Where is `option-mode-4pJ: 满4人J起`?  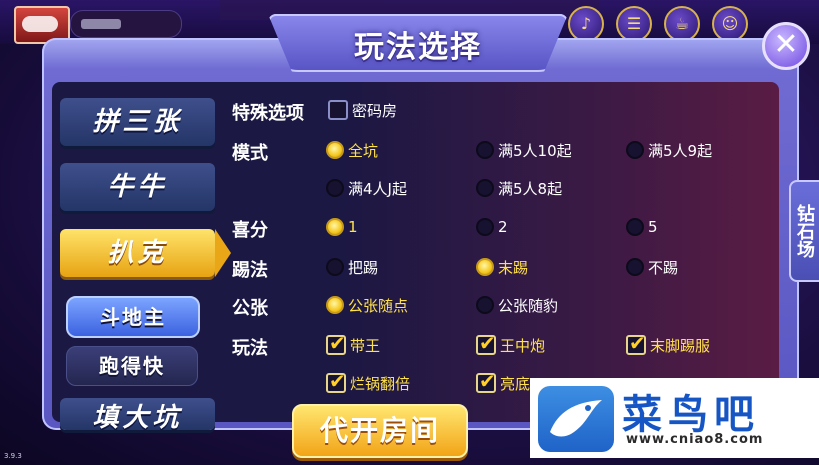 option-mode-4pJ: 满4人J起 is located at coordinates (366, 188).